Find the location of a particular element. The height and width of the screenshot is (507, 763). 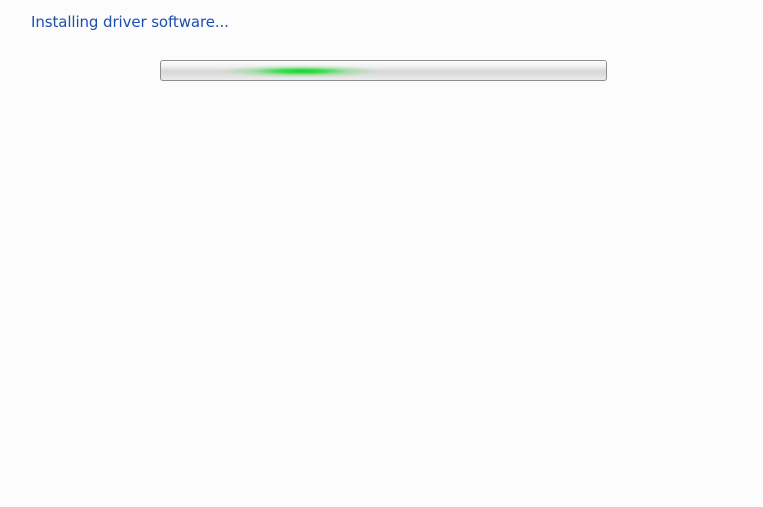

marquee-progress-bar is located at coordinates (383, 70).